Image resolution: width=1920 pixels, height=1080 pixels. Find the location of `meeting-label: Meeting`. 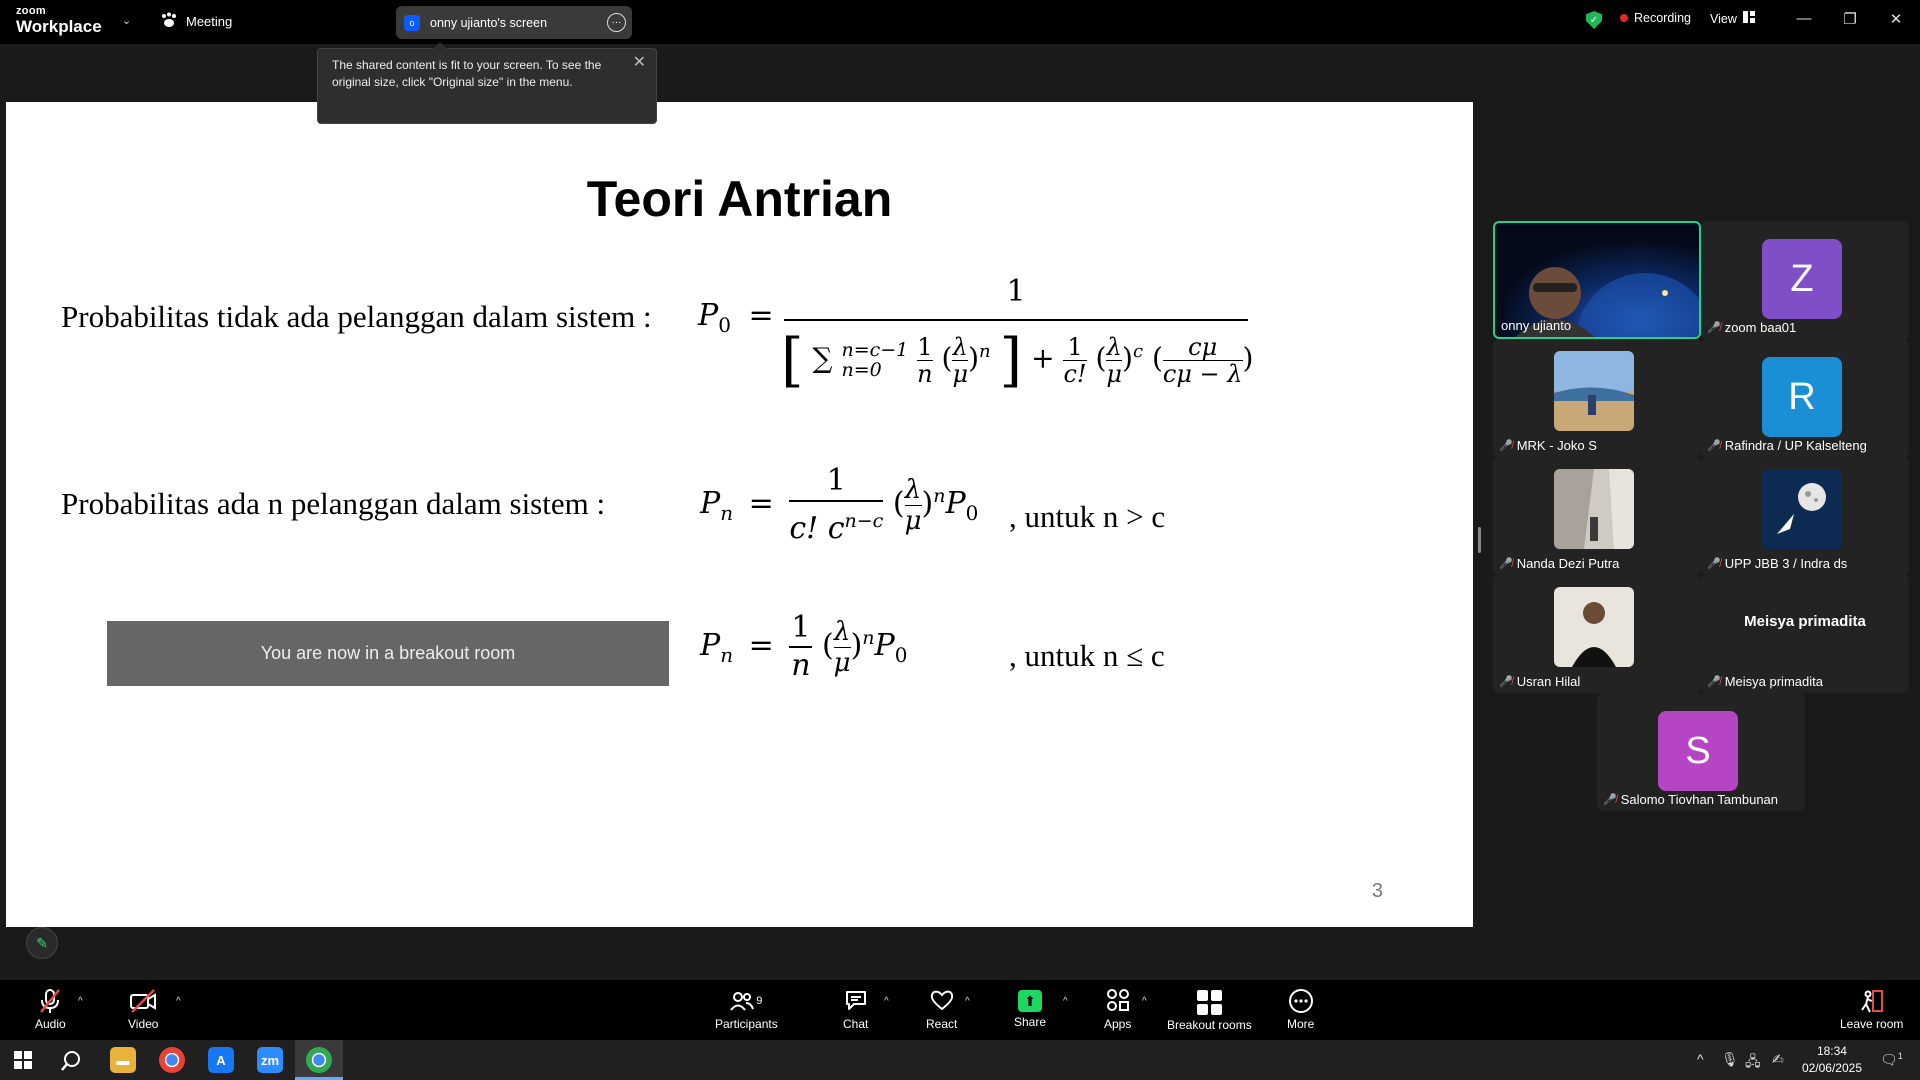

meeting-label: Meeting is located at coordinates (209, 21).